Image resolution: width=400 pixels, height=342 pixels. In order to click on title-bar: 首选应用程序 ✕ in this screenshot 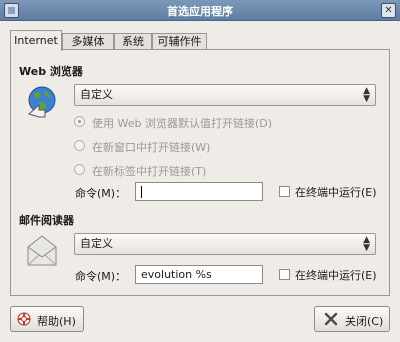, I will do `click(200, 10)`.